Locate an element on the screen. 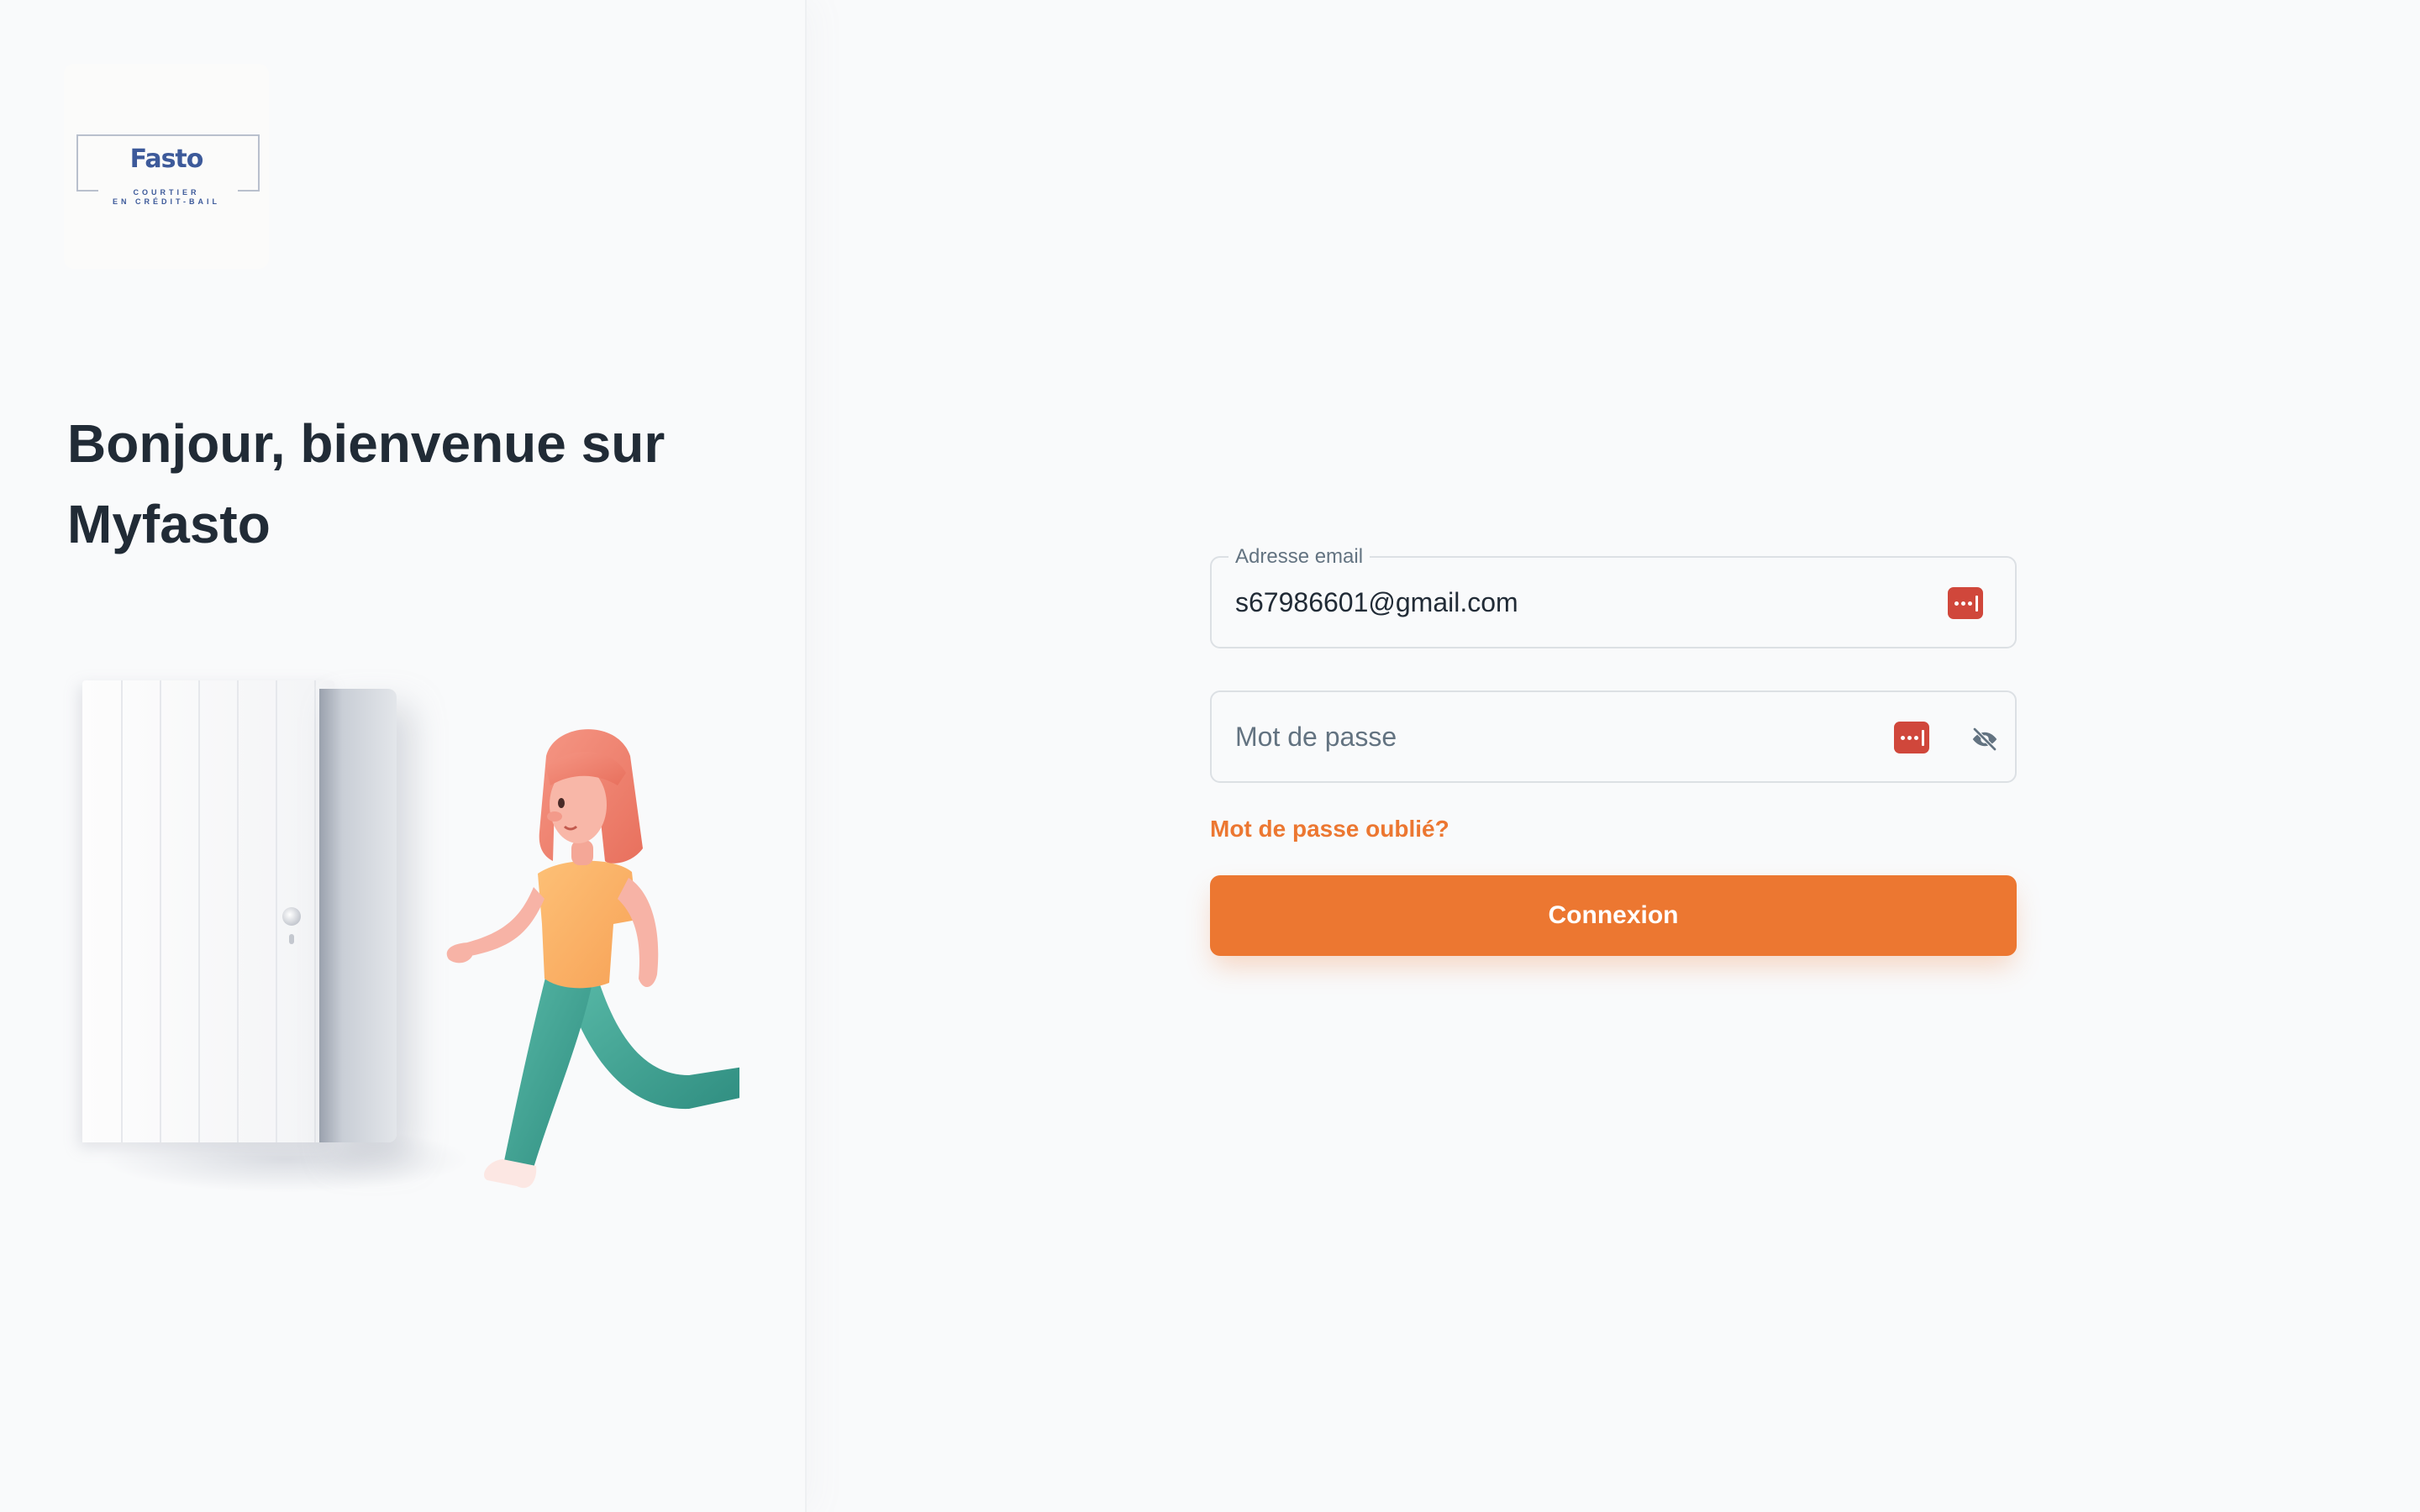 The image size is (2420, 1512). email-field: Adresse email is located at coordinates (1614, 596).